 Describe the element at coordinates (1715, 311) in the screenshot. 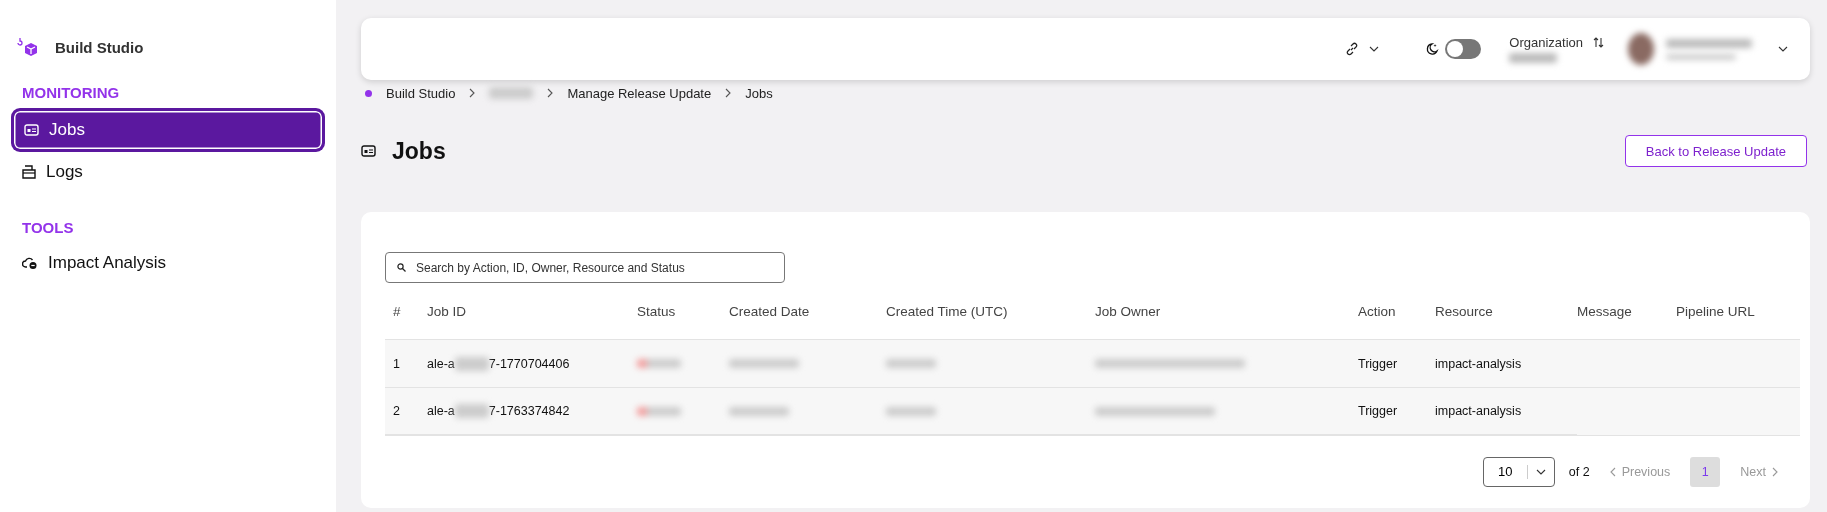

I see `column-header: Pipeline URL` at that location.